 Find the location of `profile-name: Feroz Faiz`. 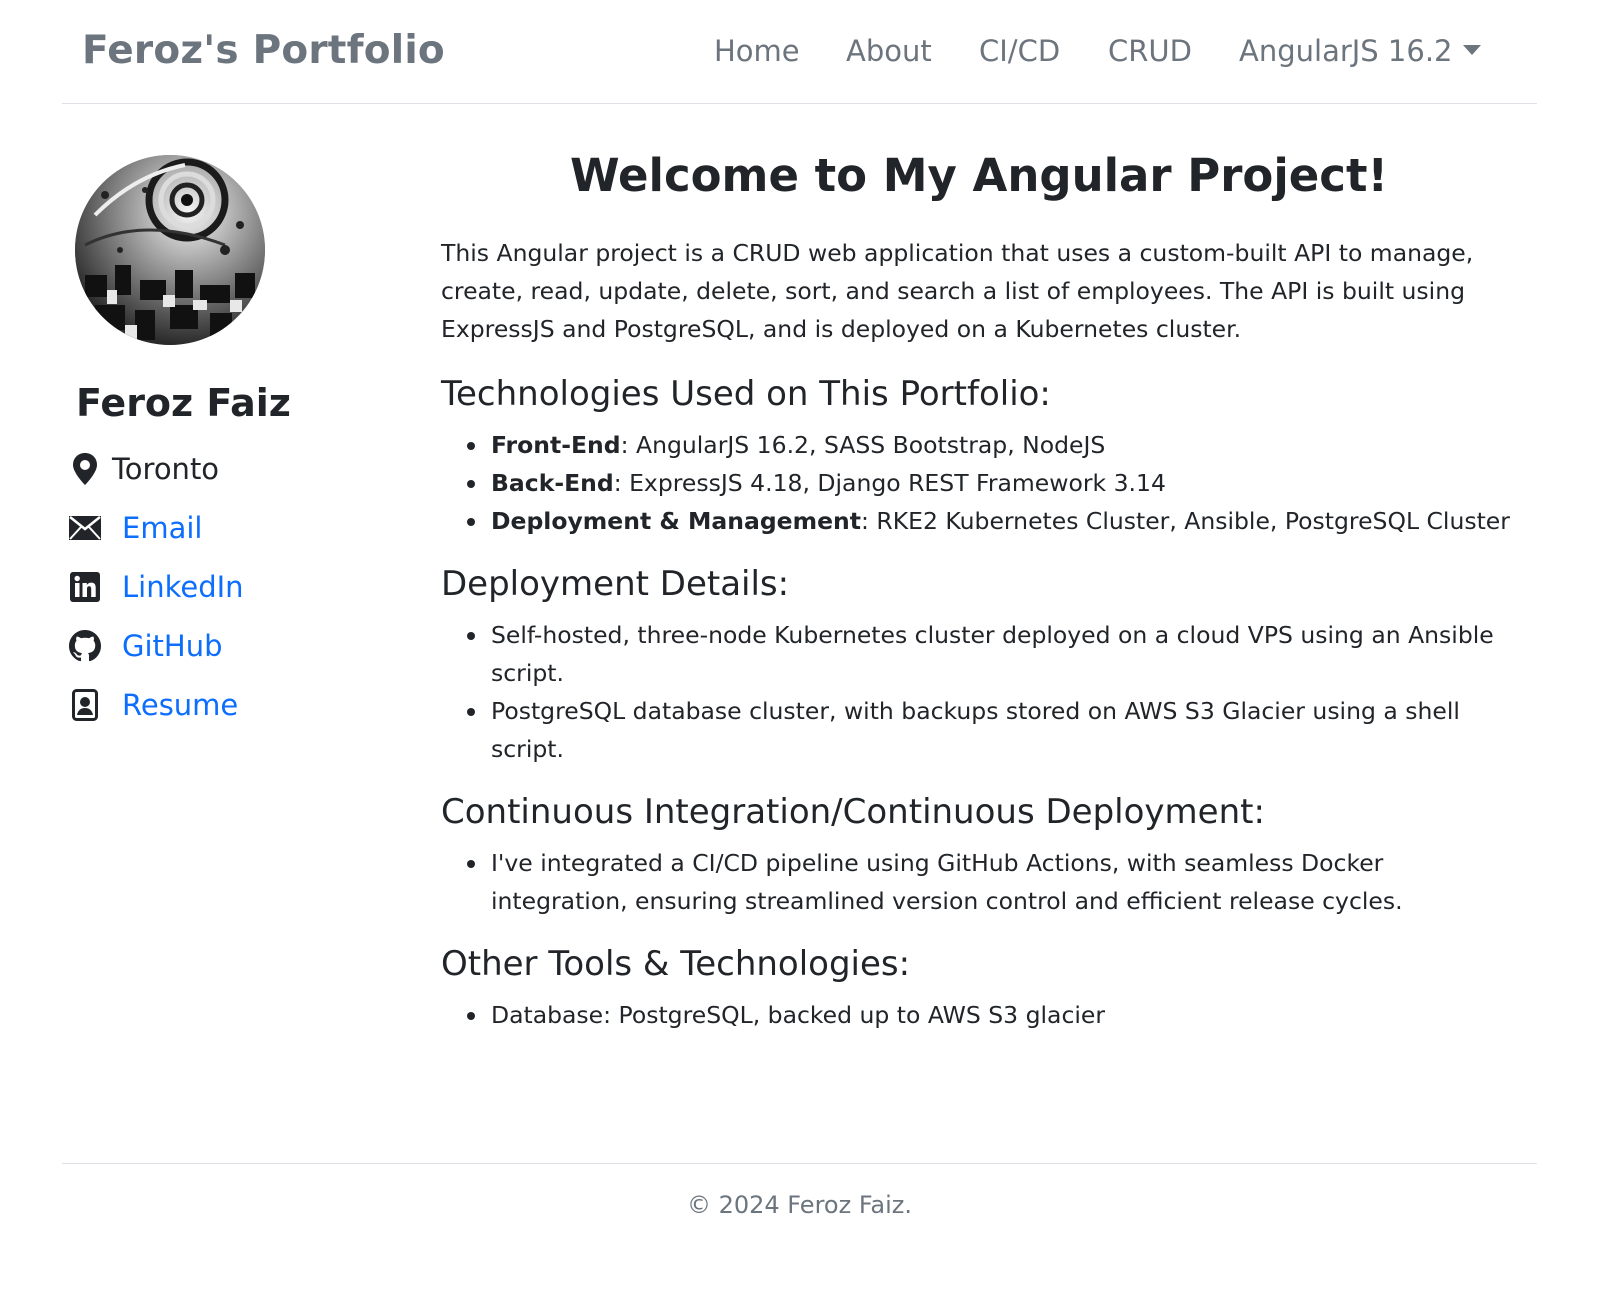

profile-name: Feroz Faiz is located at coordinates (183, 403).